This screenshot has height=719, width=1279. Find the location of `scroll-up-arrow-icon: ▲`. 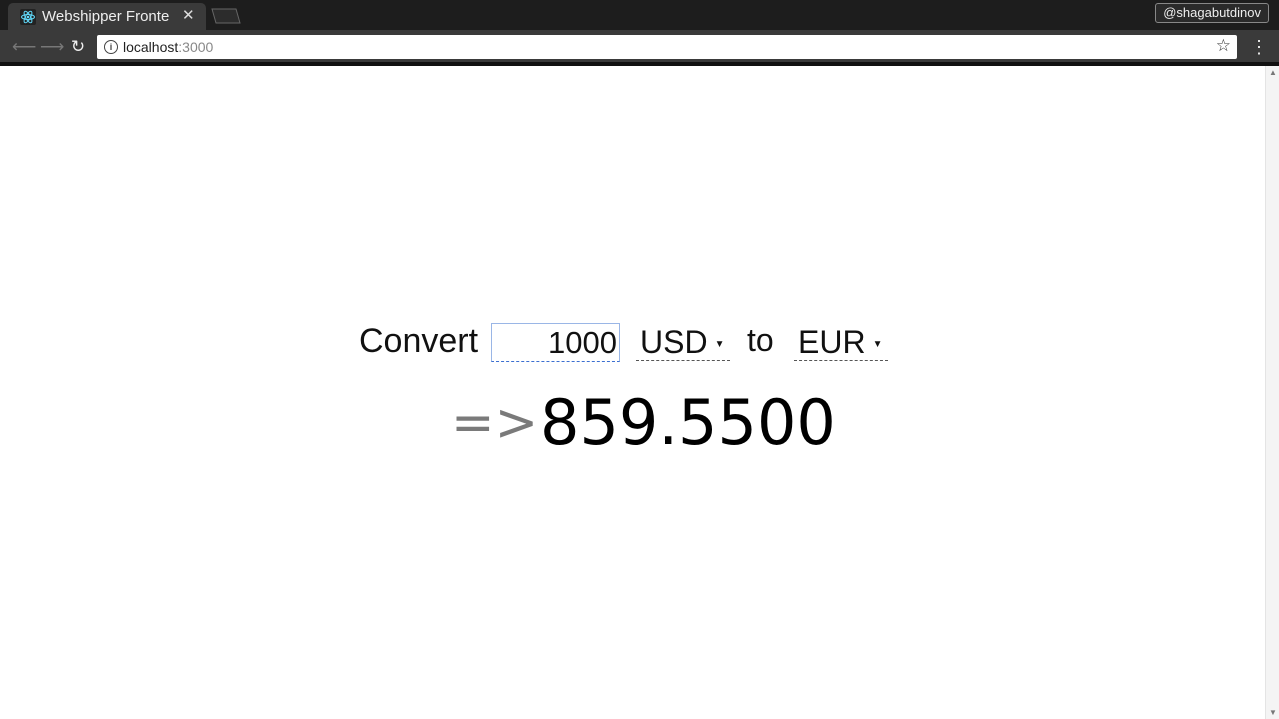

scroll-up-arrow-icon: ▲ is located at coordinates (1273, 72).